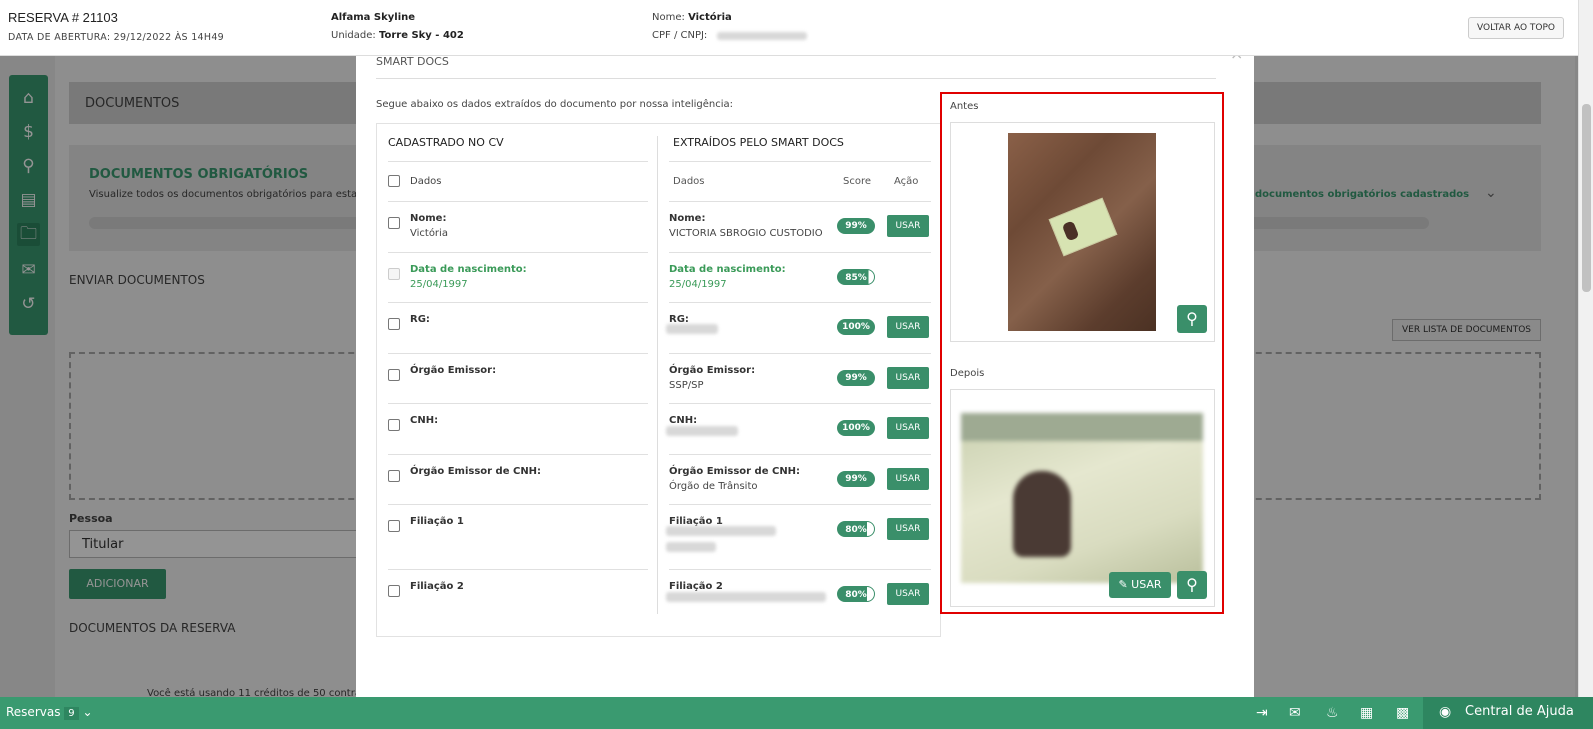 Image resolution: width=1593 pixels, height=729 pixels. I want to click on score-badge: 85%, so click(856, 277).